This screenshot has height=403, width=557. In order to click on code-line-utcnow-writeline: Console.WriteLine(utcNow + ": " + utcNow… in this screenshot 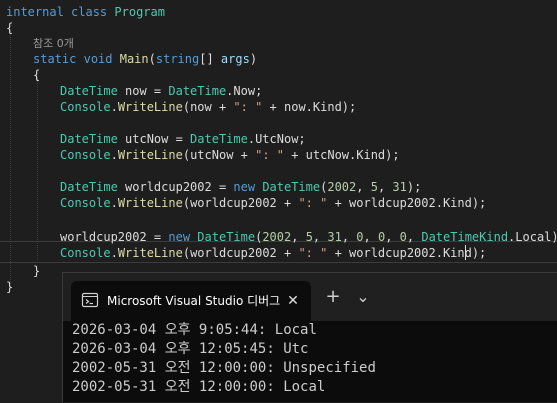, I will do `click(230, 155)`.